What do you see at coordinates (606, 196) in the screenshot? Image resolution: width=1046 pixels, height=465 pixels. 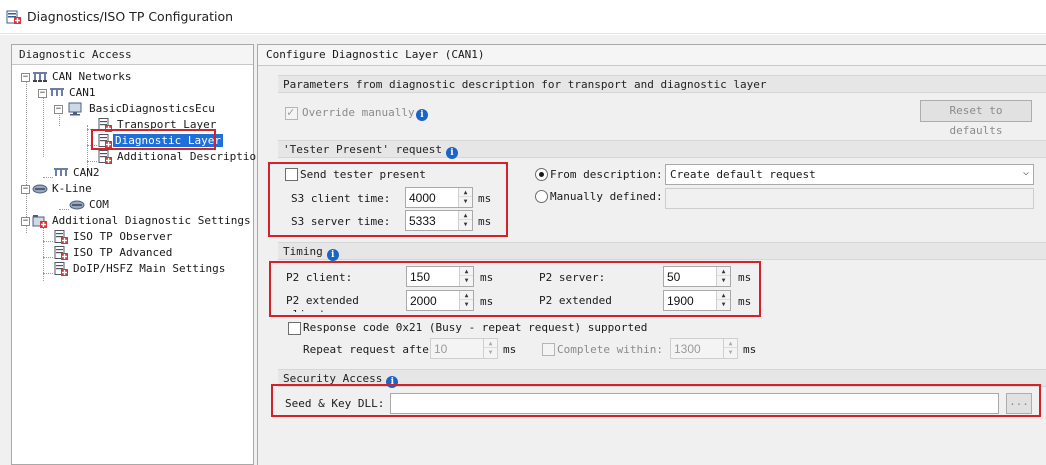 I see `manually-defined-label: Manually defined:` at bounding box center [606, 196].